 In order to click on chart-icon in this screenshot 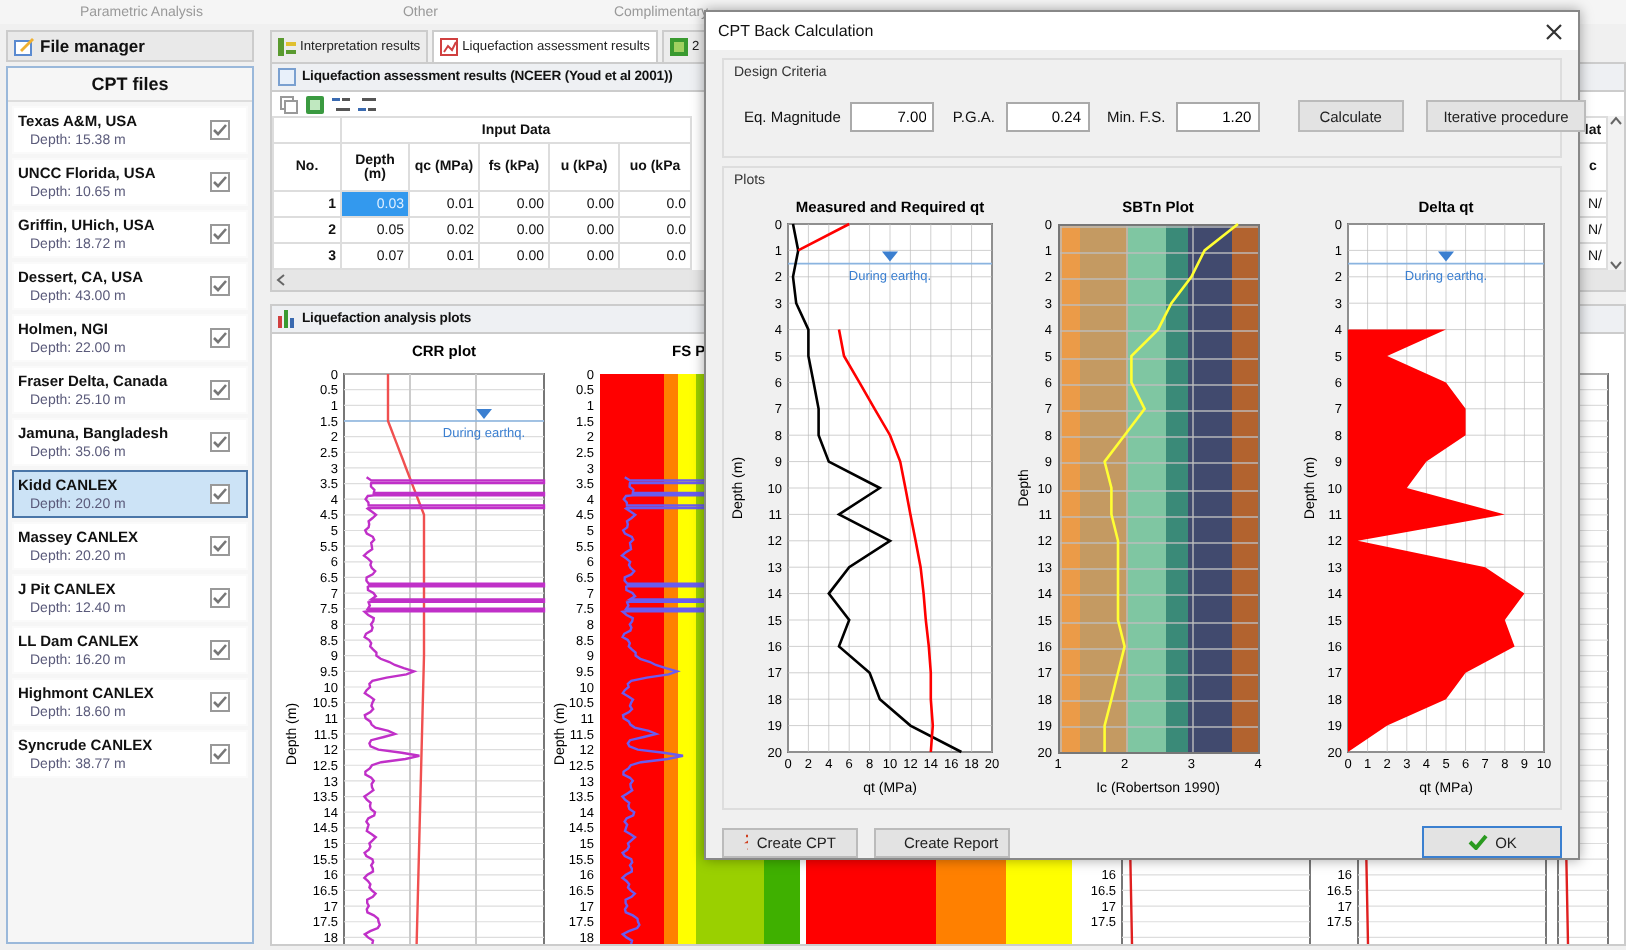, I will do `click(449, 47)`.